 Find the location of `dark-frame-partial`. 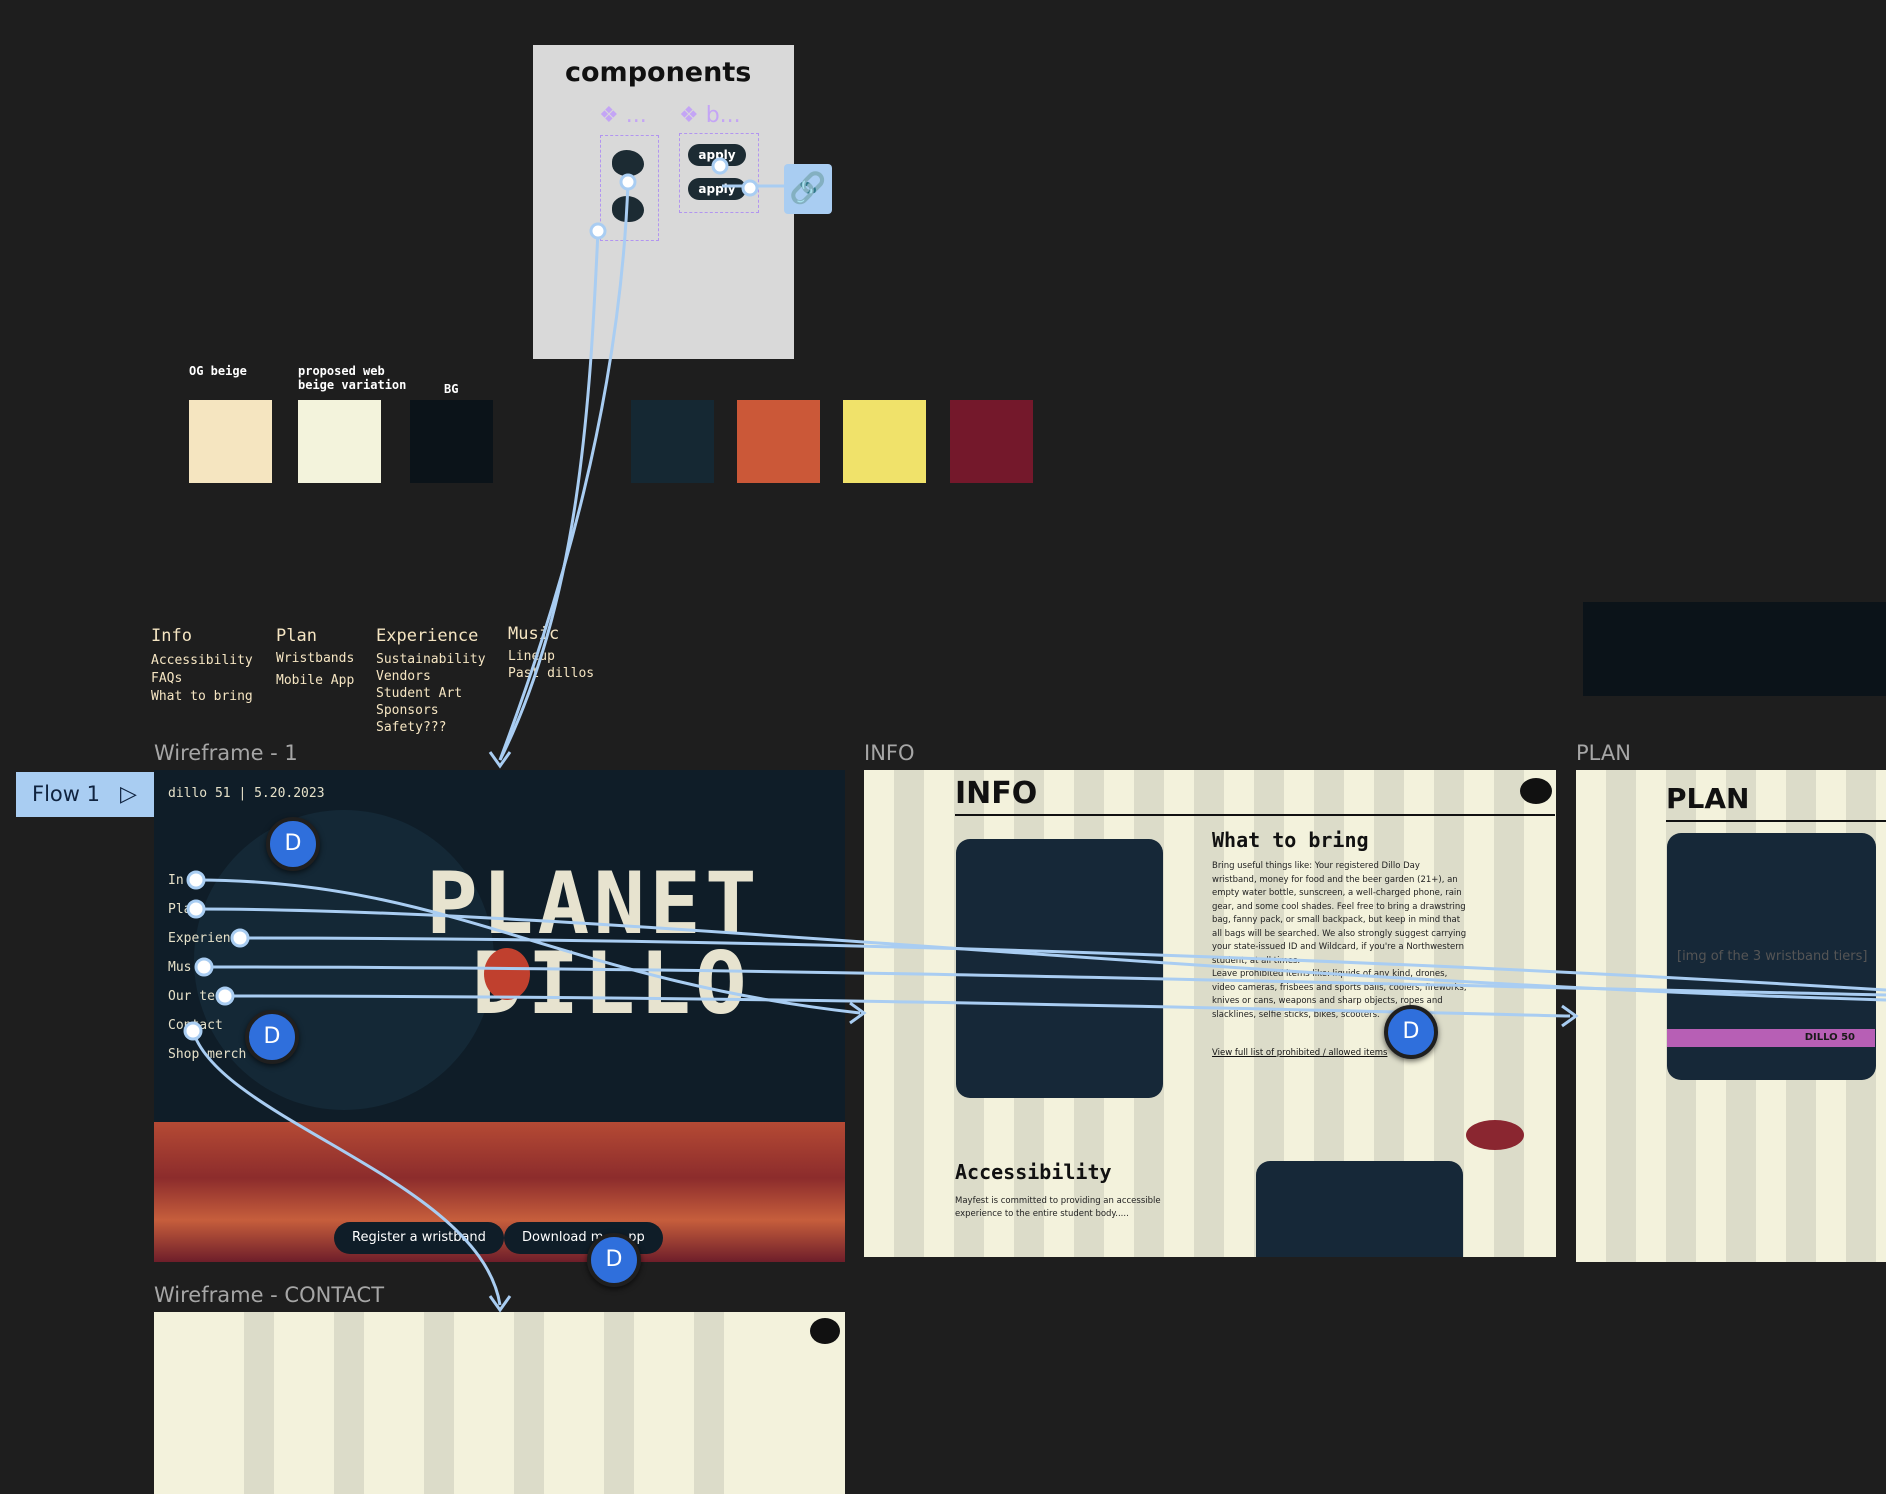

dark-frame-partial is located at coordinates (1734, 649).